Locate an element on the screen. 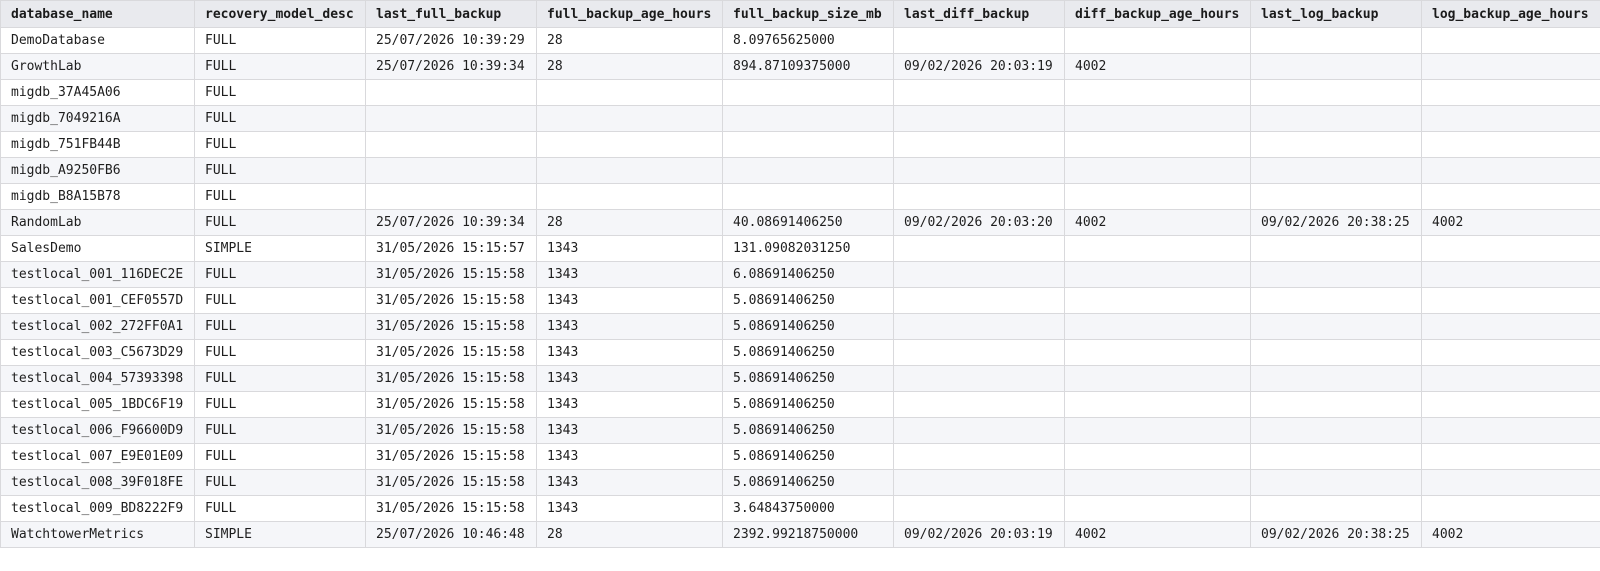 This screenshot has height=571, width=1600. cell-full-backup-size-mb: 131.09082031250 is located at coordinates (808, 248).